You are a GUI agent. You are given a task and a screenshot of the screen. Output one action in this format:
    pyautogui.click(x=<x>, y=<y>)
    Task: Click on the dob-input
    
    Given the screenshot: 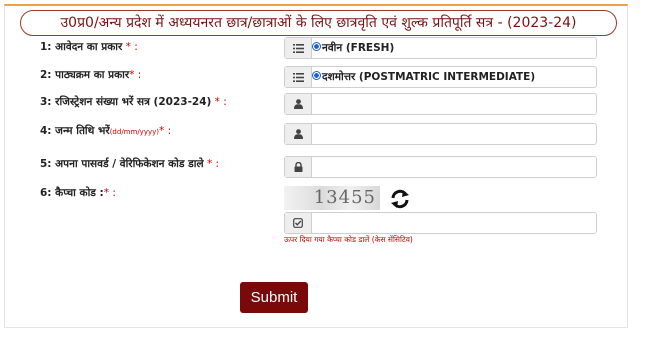 What is the action you would take?
    pyautogui.click(x=457, y=134)
    